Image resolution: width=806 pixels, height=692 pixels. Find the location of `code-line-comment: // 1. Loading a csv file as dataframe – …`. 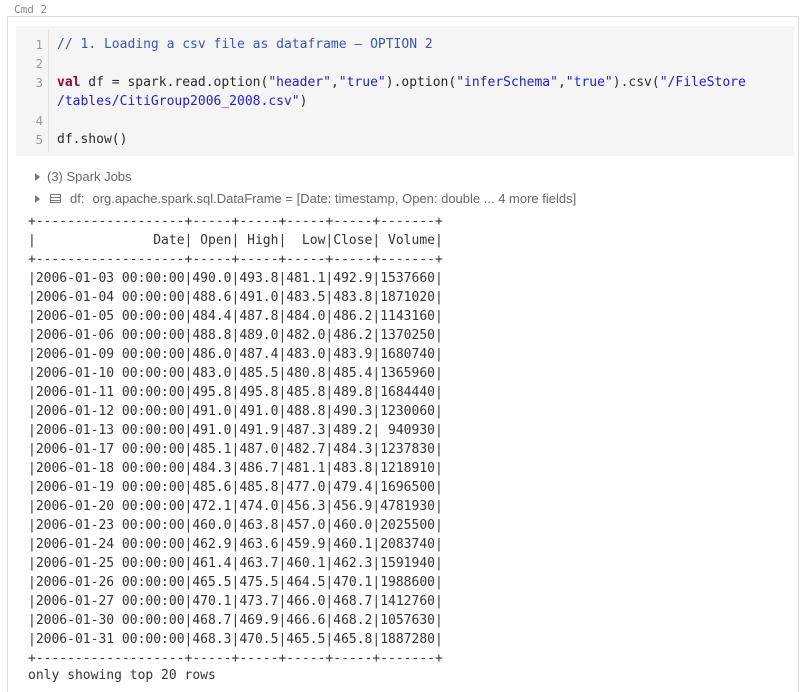

code-line-comment: // 1. Loading a csv file as dataframe – … is located at coordinates (245, 44).